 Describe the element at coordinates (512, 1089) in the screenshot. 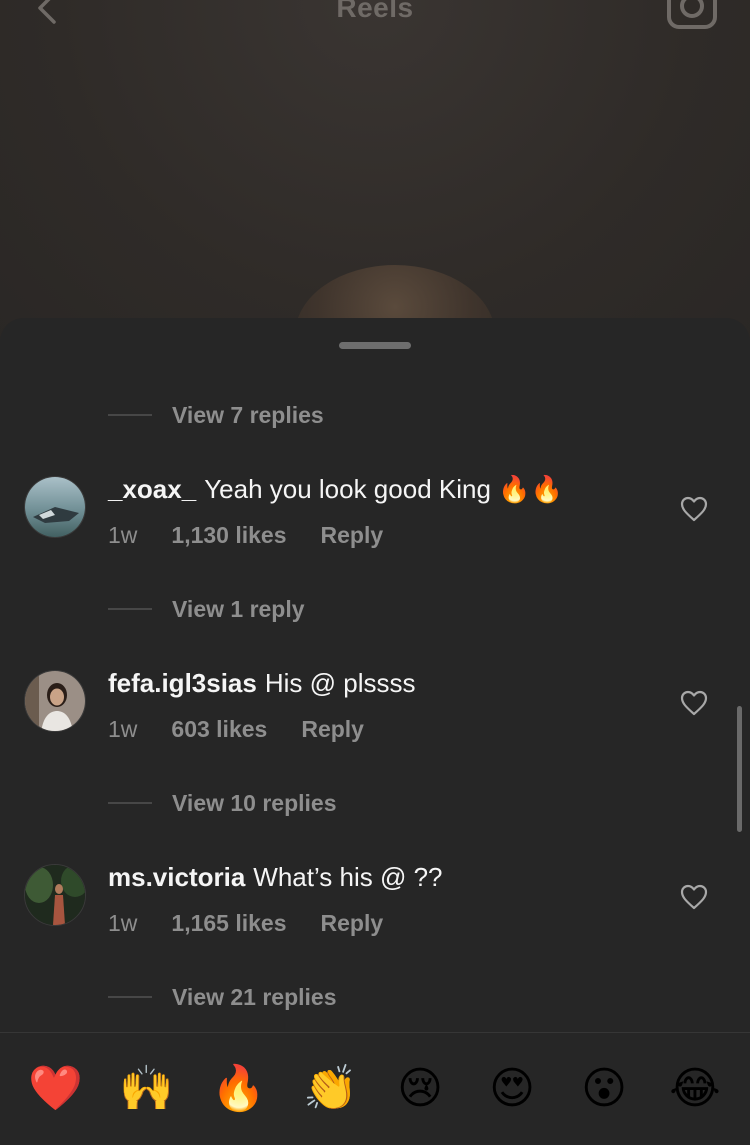

I see `emoji-heart-eyes: 😍` at that location.